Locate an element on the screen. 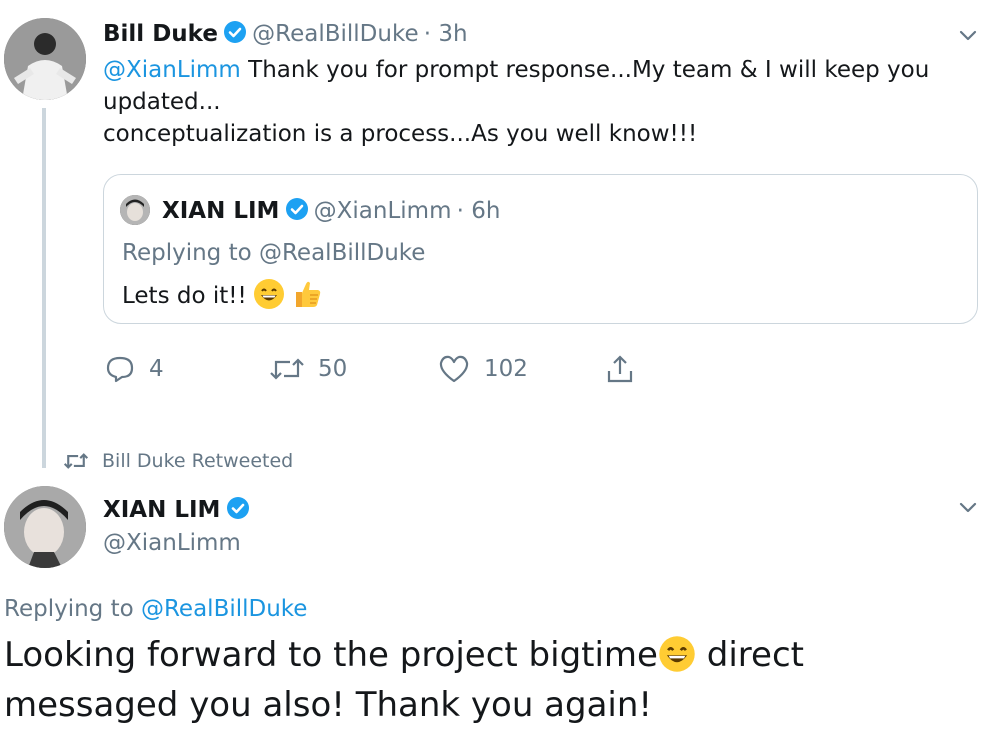  quoted-text-content: Lets do it!! is located at coordinates (184, 296).